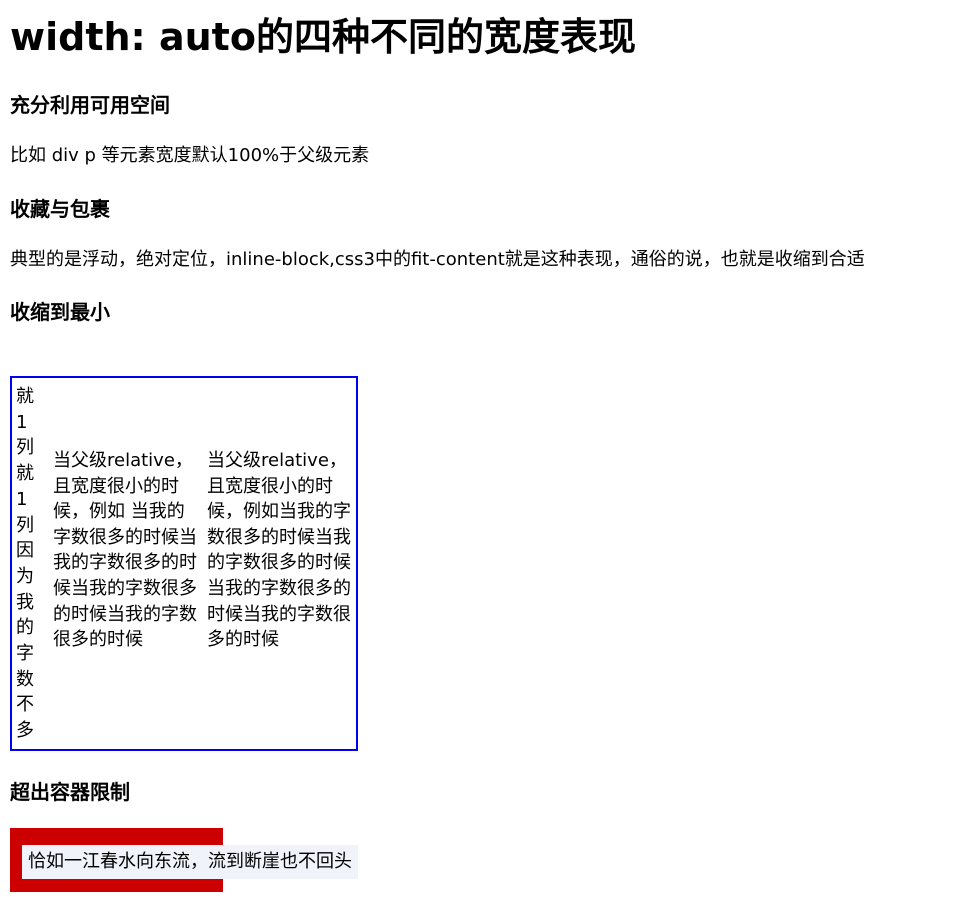 This screenshot has height=897, width=957. Describe the element at coordinates (70, 792) in the screenshot. I see `section-heading-overflow: 超出容器限制` at that location.